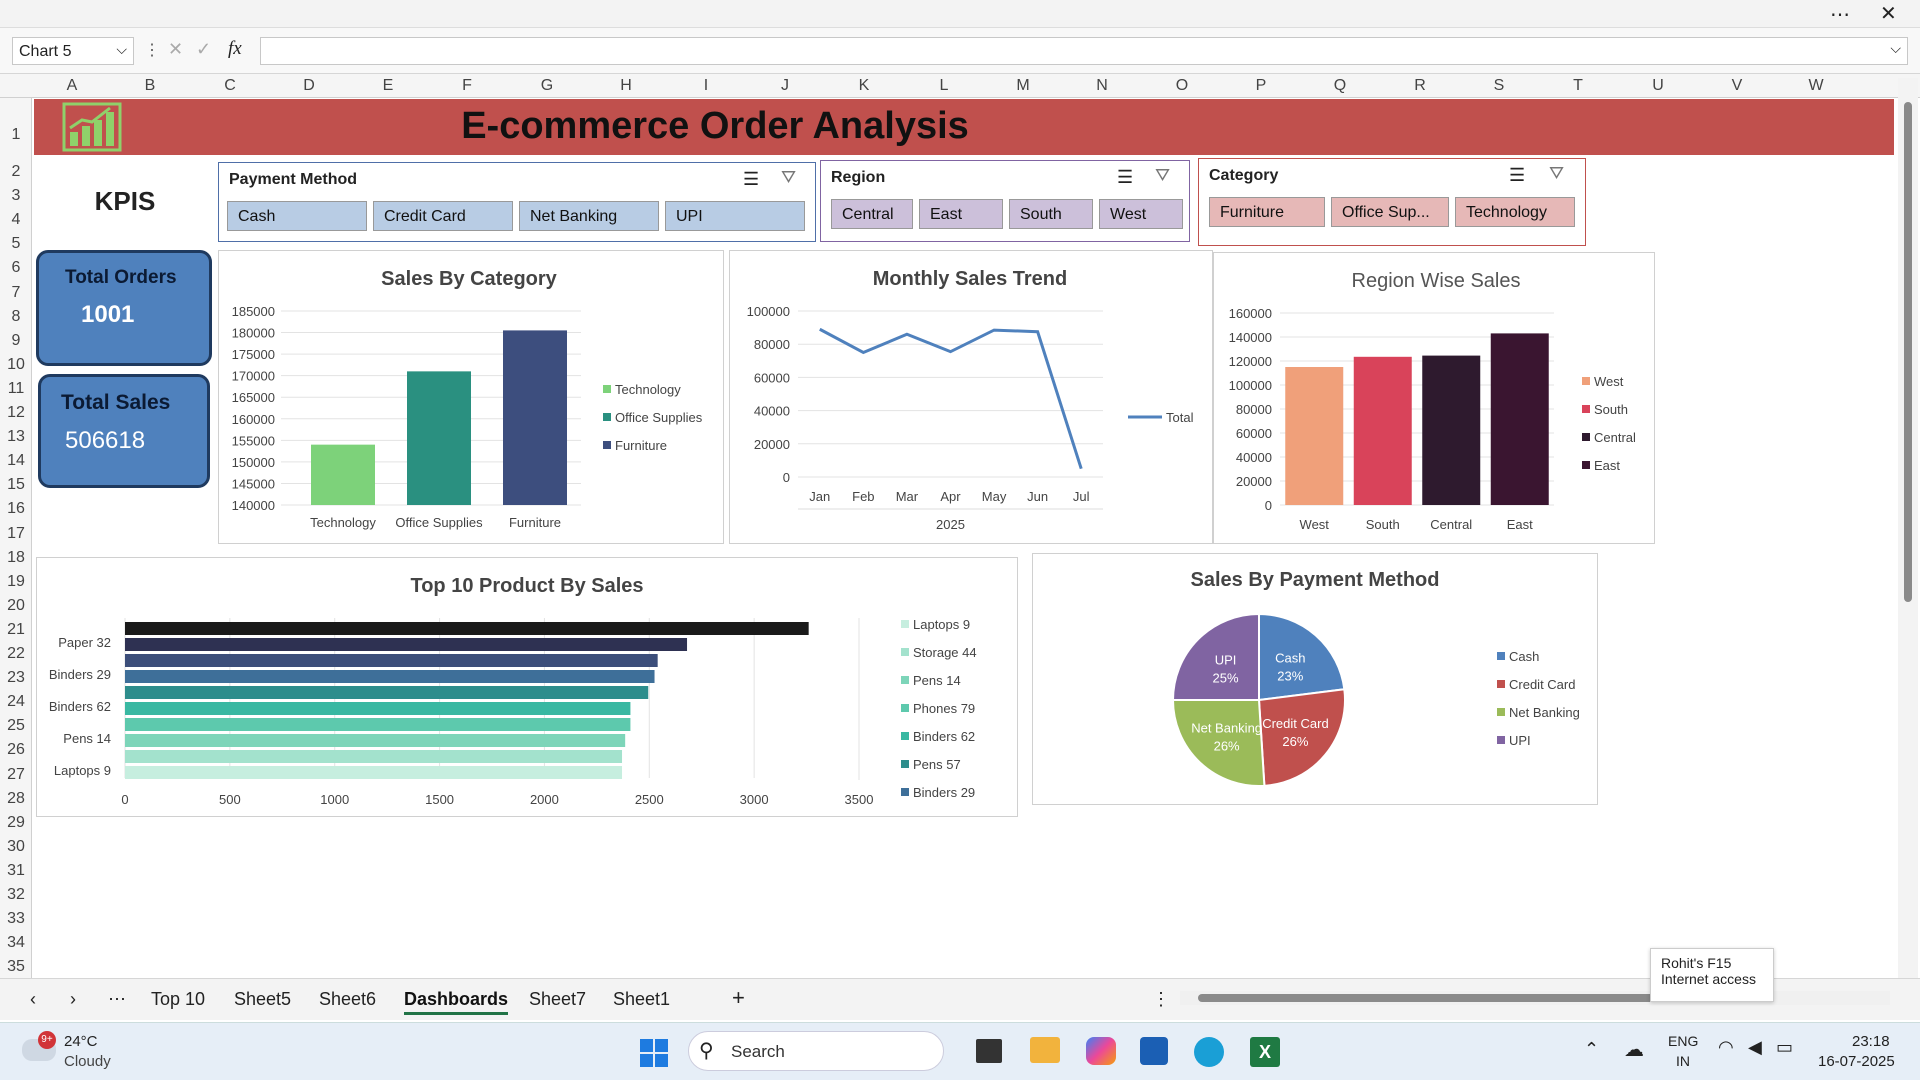 This screenshot has width=1920, height=1080. Describe the element at coordinates (1515, 212) in the screenshot. I see `slicer-item-technology: Technology` at that location.